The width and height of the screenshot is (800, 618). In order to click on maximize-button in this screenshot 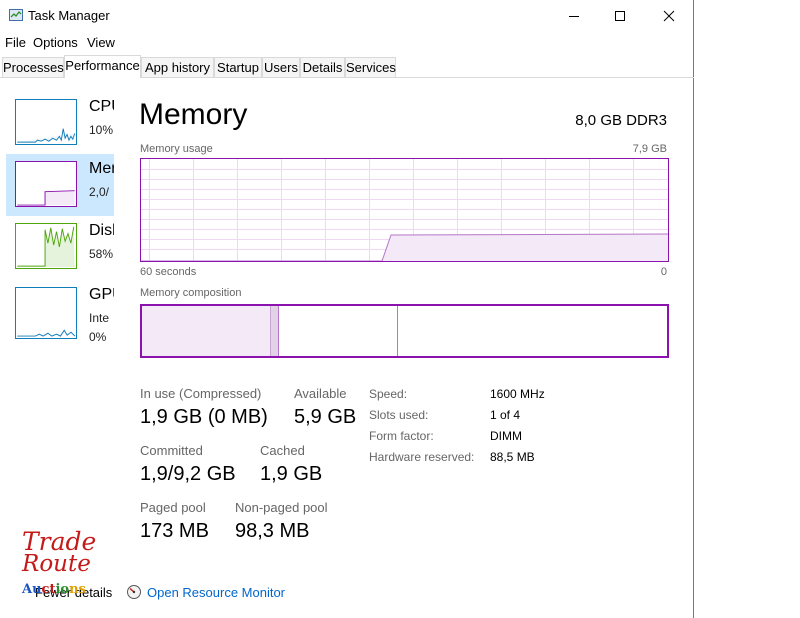, I will do `click(620, 16)`.